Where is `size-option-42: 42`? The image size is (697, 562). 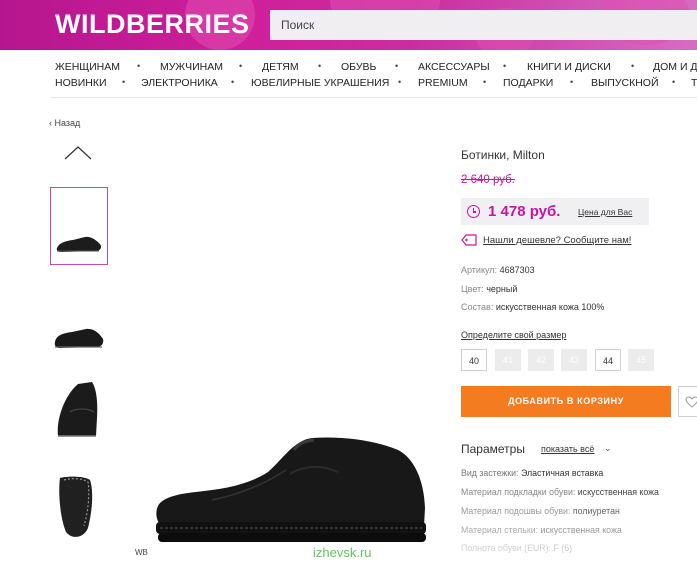
size-option-42: 42 is located at coordinates (541, 360).